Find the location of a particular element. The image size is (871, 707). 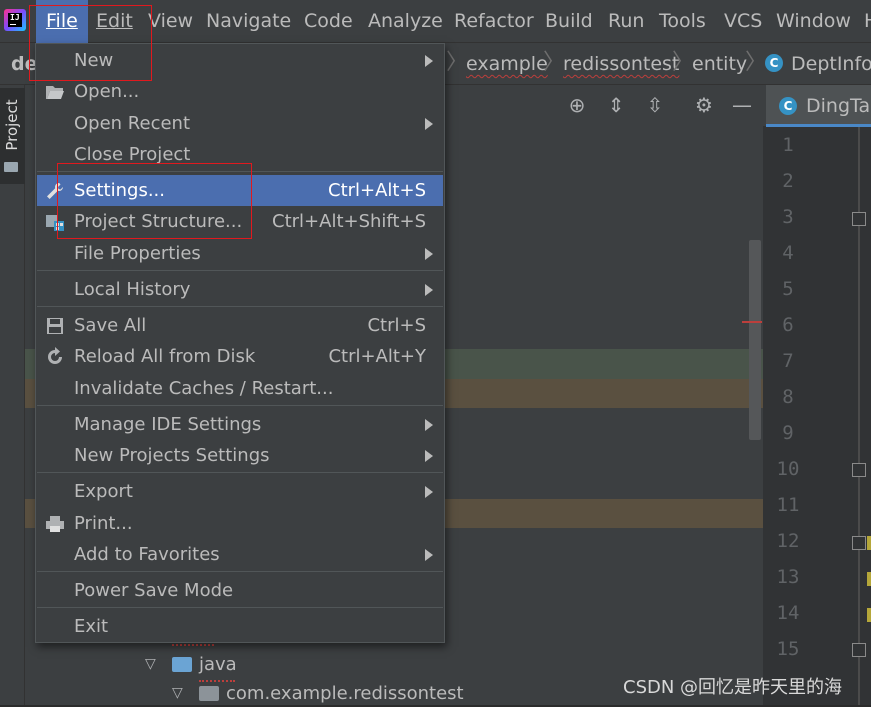

hide-icon: — is located at coordinates (742, 105).